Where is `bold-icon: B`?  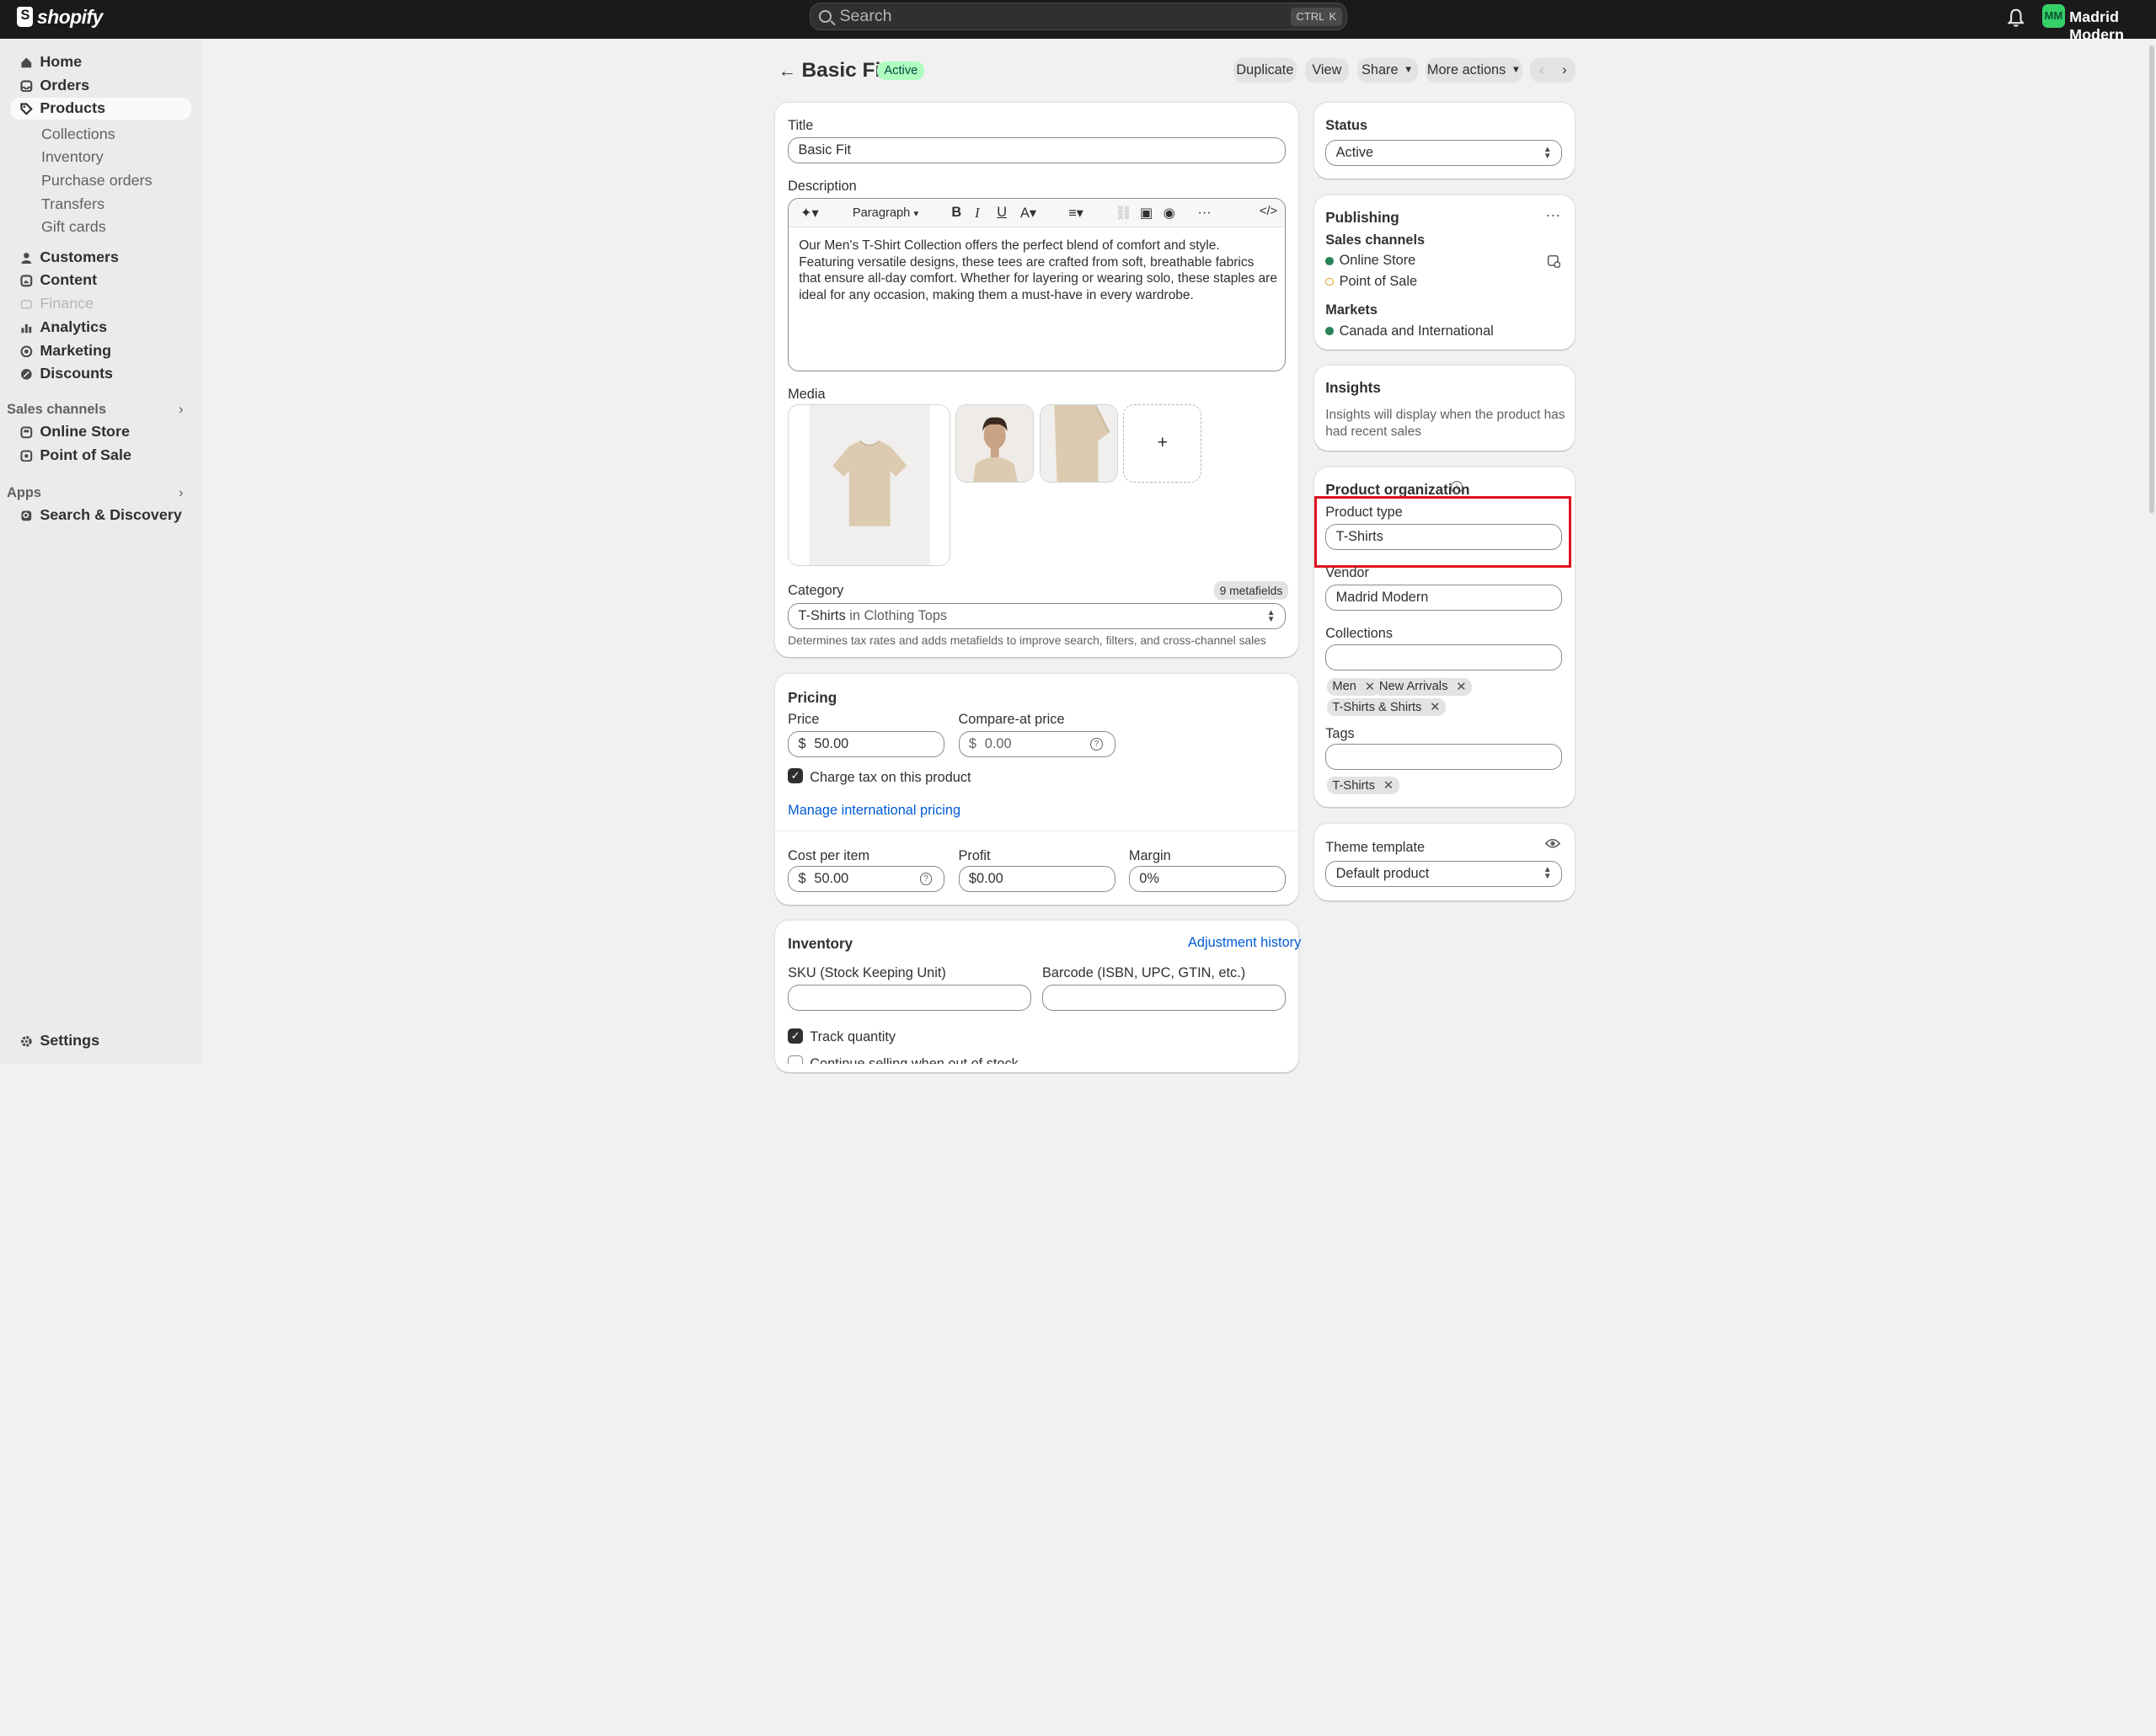
bold-icon: B is located at coordinates (956, 213).